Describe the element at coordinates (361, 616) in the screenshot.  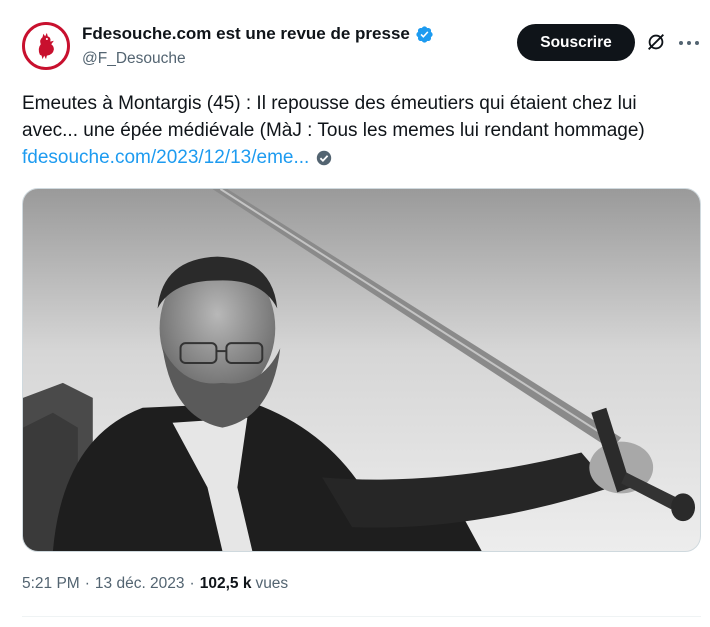
I see `divider` at that location.